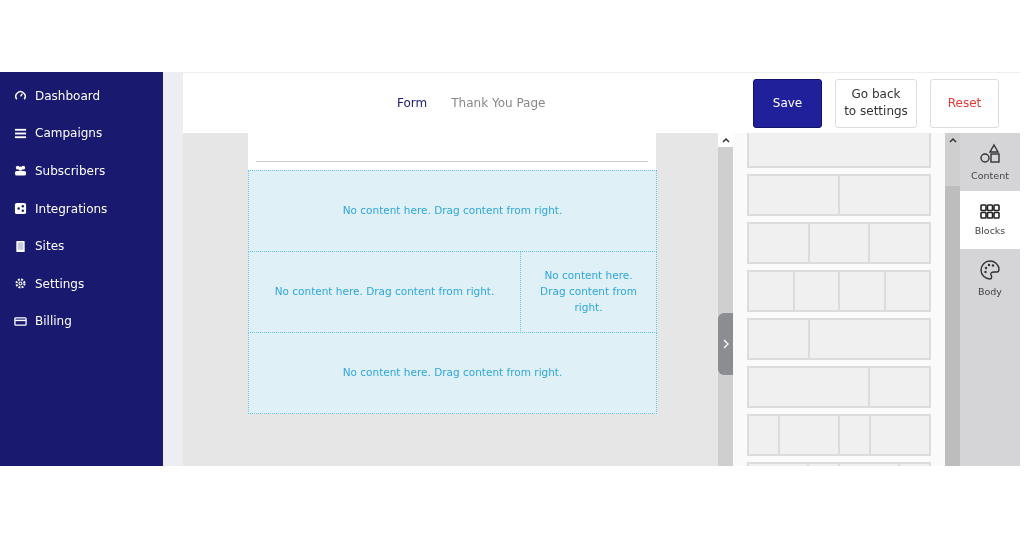 The width and height of the screenshot is (1024, 538). I want to click on reset-button: Reset, so click(964, 103).